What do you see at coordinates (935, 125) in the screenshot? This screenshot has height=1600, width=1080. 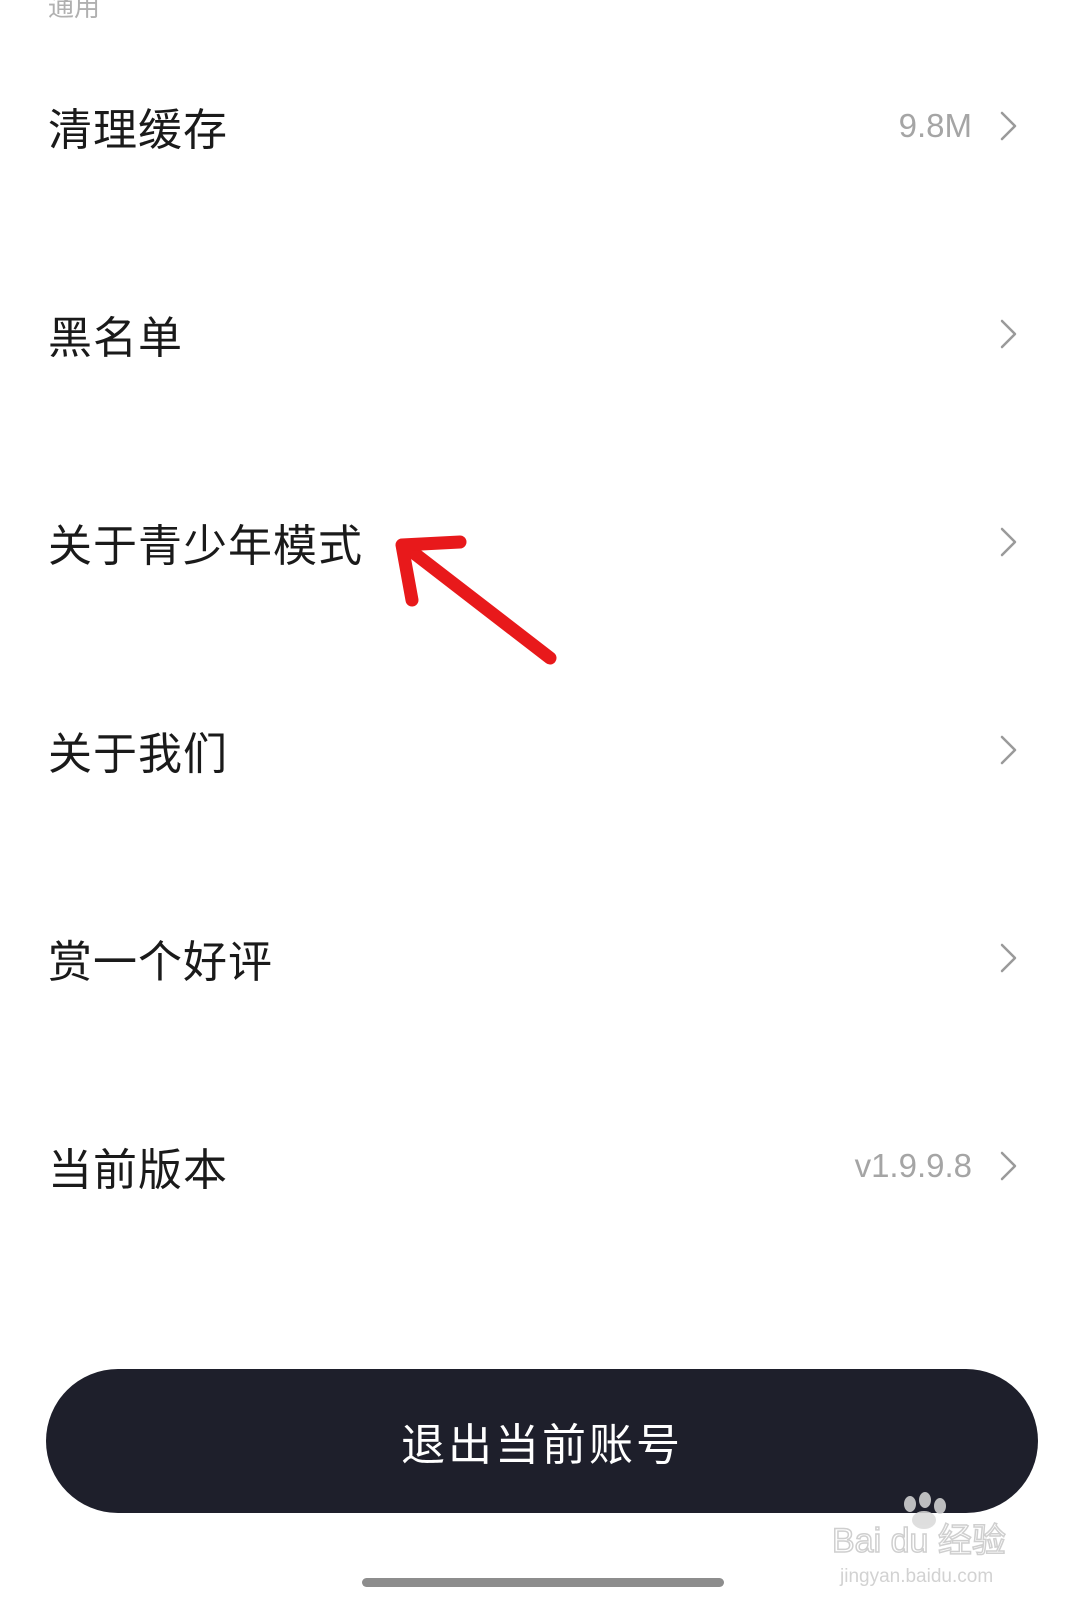 I see `cache-size-value: 9.8M` at bounding box center [935, 125].